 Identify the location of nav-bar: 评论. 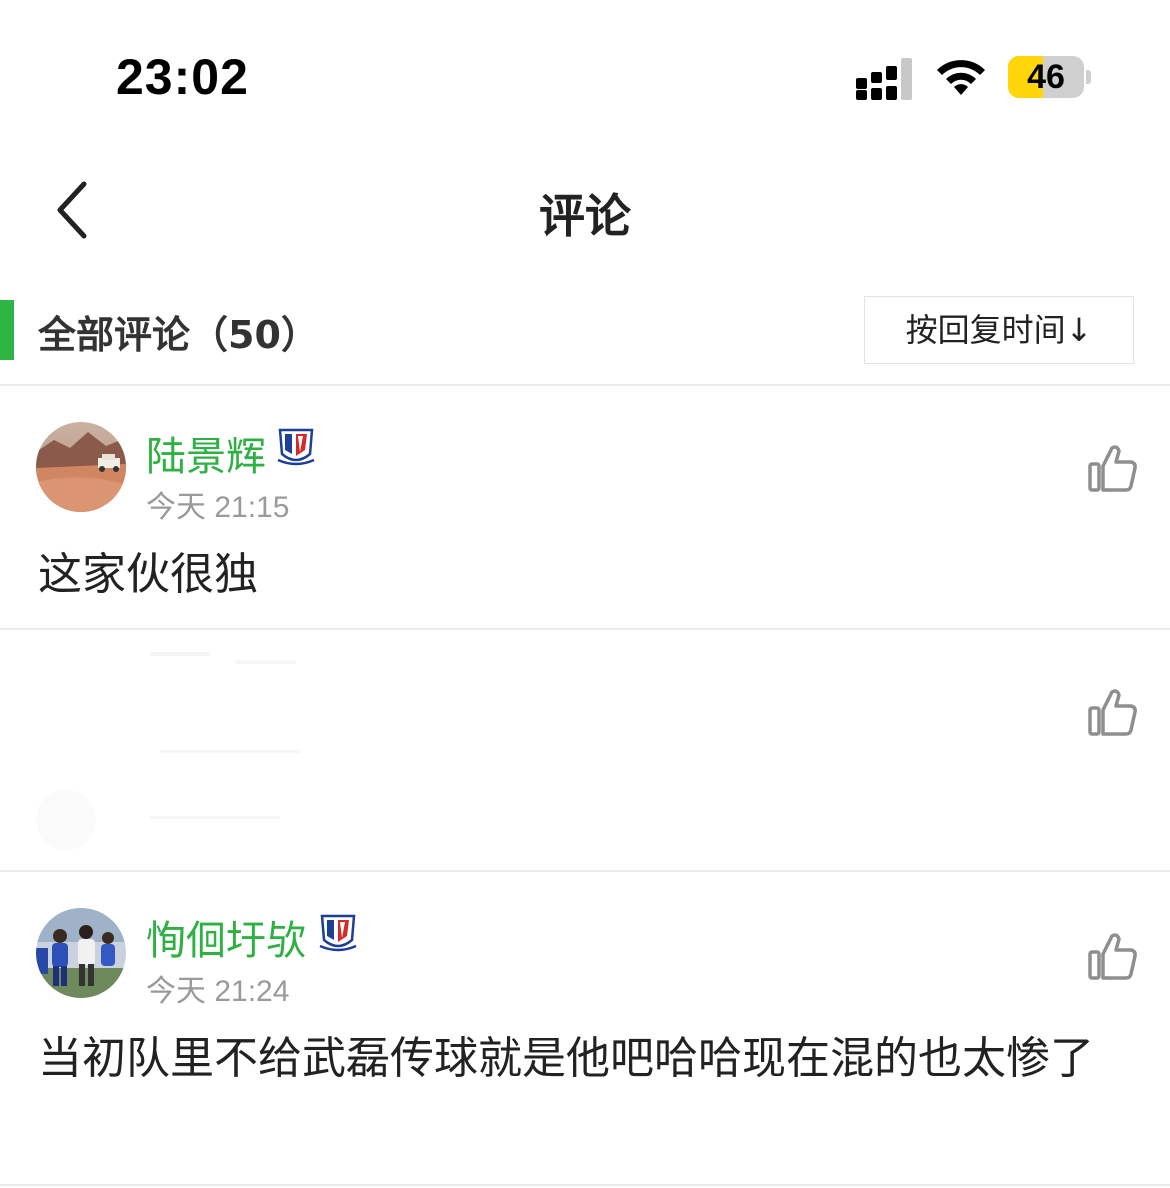
(585, 210).